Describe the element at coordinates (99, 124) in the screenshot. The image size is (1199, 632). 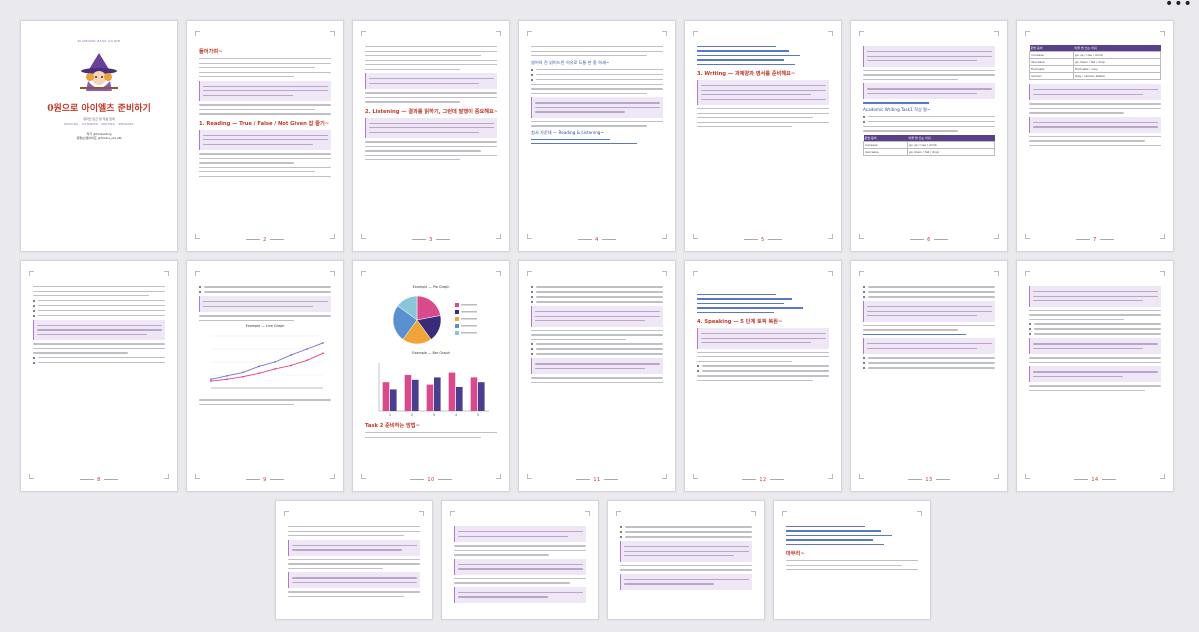
I see `cover-tags: READING · LISTENING · WRITING · SPEAKING` at that location.